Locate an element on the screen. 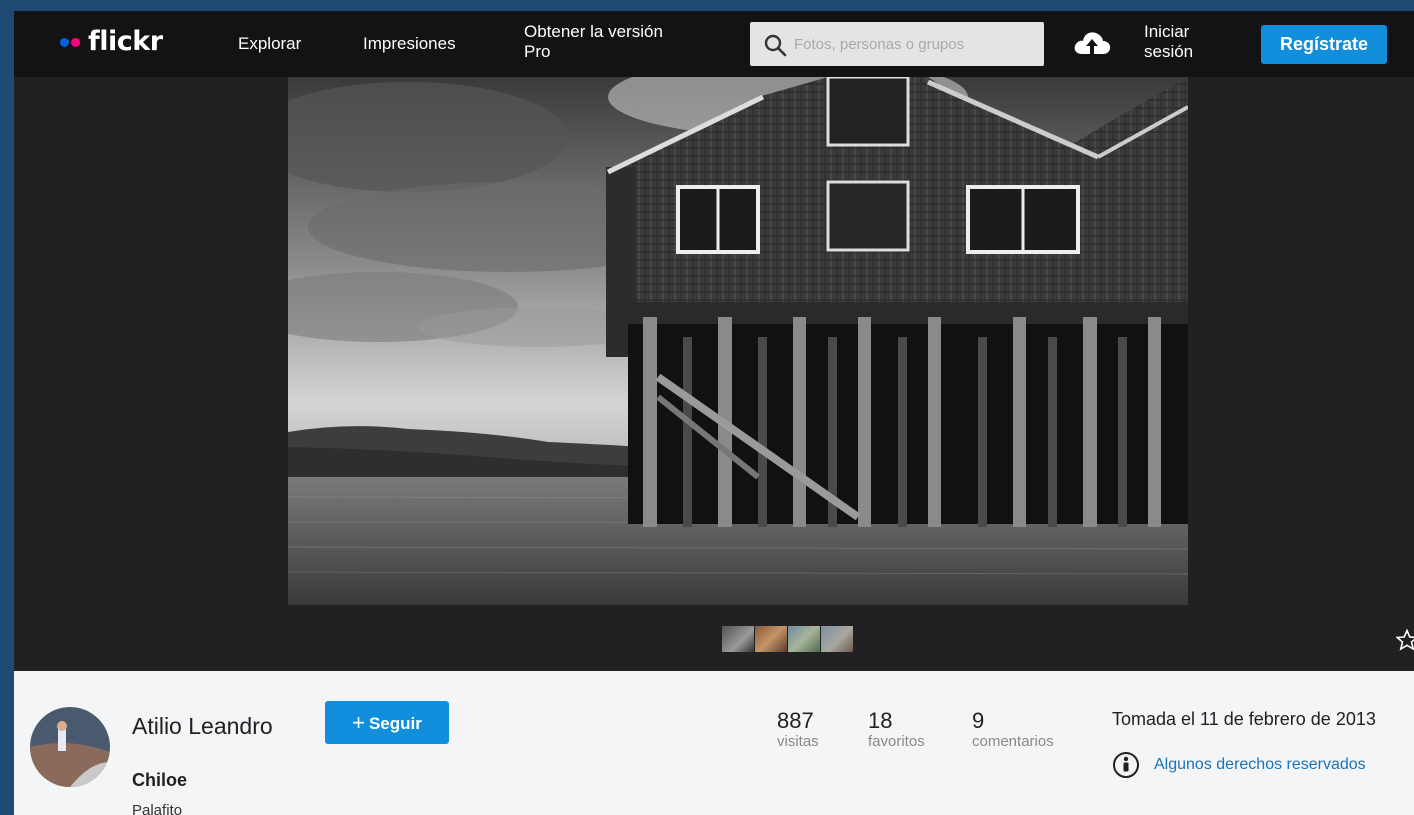 The height and width of the screenshot is (815, 1414). nav-link-pro-line2: Pro is located at coordinates (537, 51).